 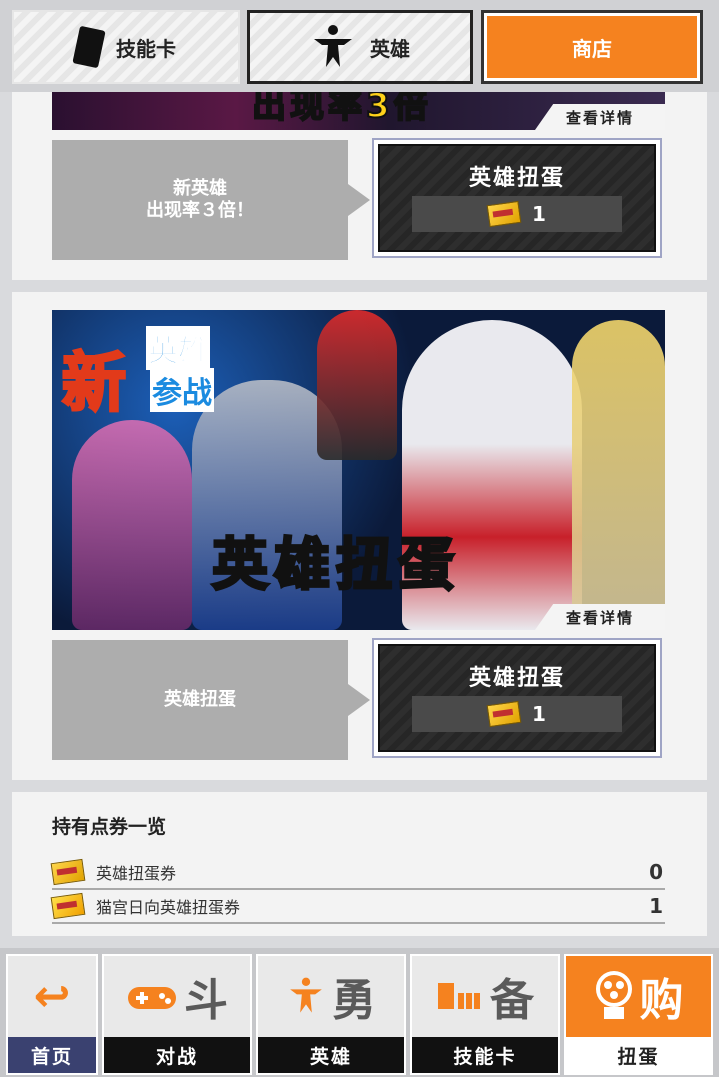 What do you see at coordinates (331, 1055) in the screenshot?
I see `nav-hero-label: 英雄` at bounding box center [331, 1055].